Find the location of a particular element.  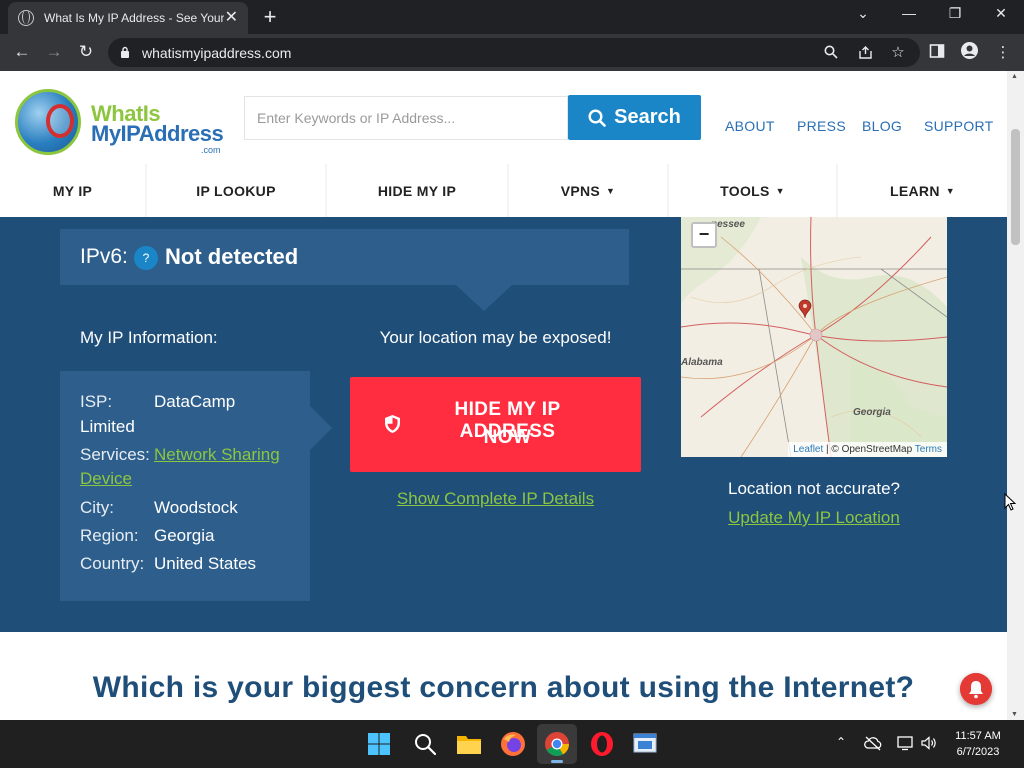

exposed-heading: Your location may be exposed! is located at coordinates (495, 337).